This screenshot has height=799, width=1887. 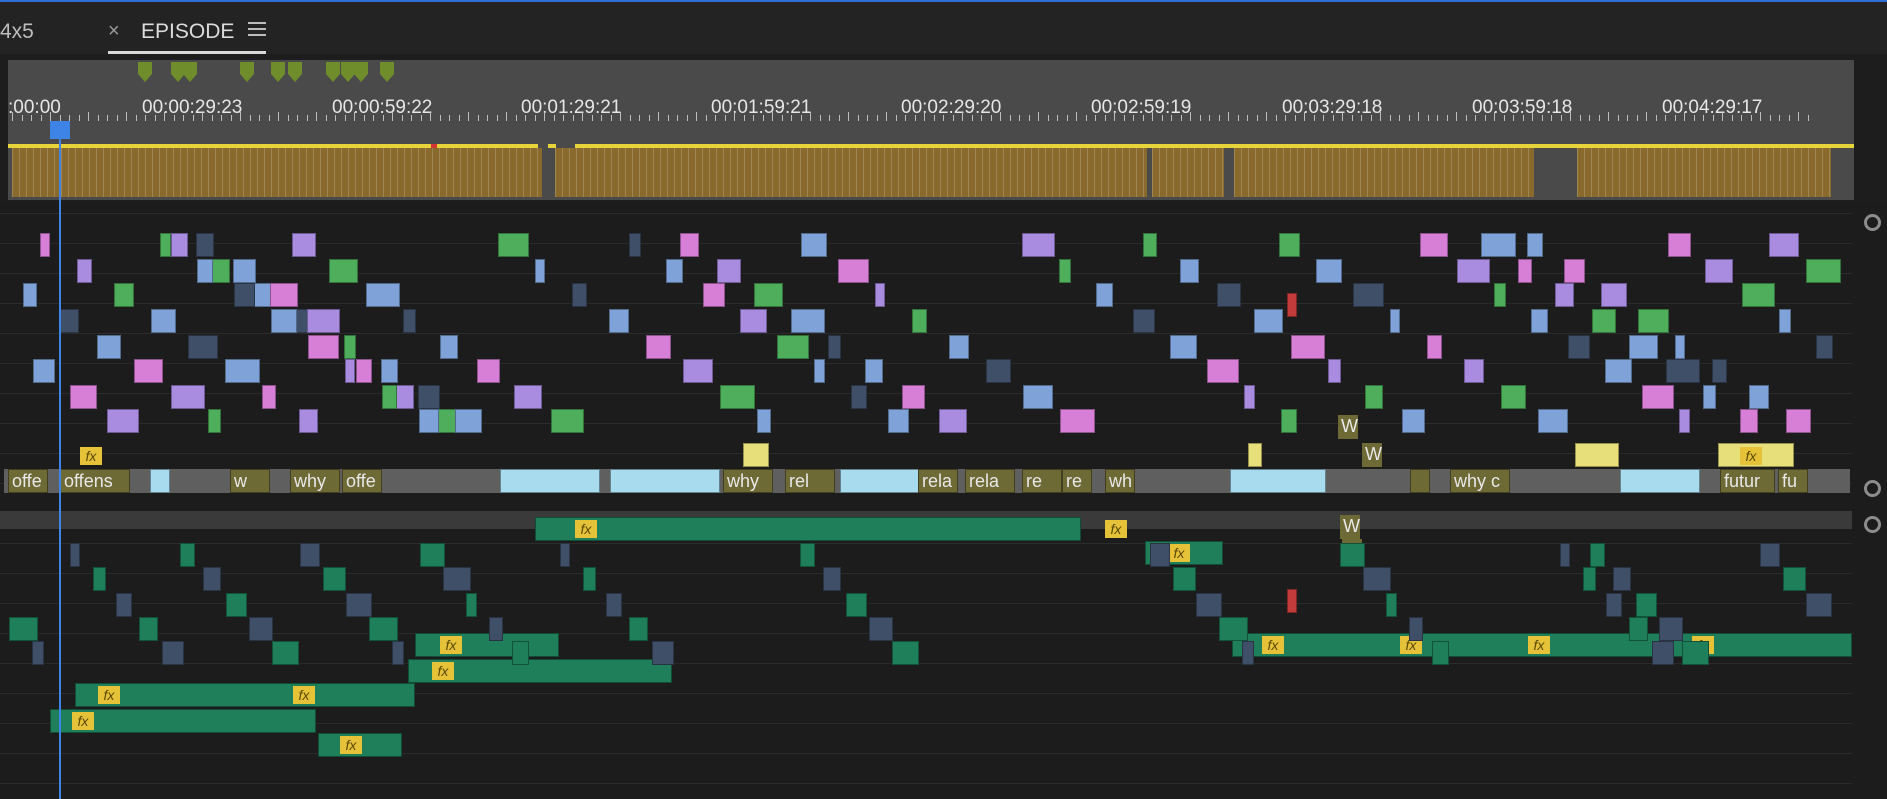 What do you see at coordinates (1042, 481) in the screenshot?
I see `video-clip: re` at bounding box center [1042, 481].